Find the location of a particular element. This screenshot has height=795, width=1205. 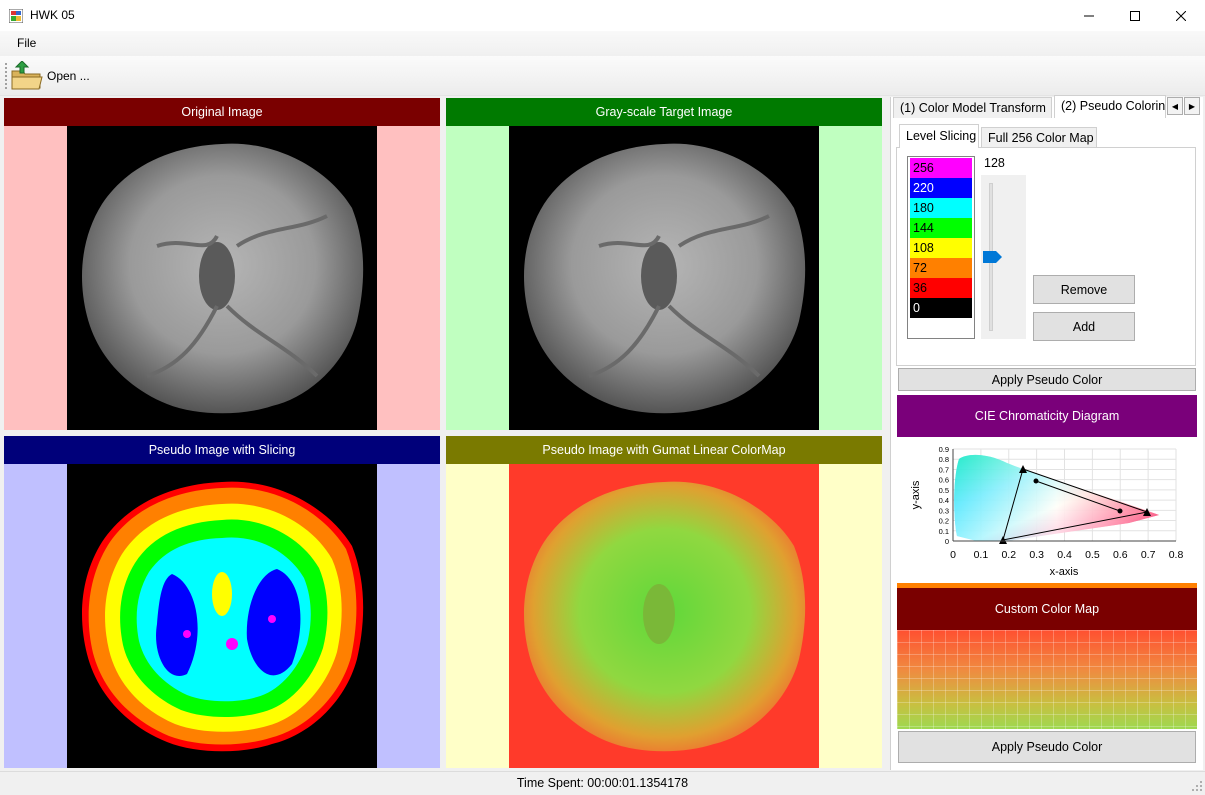

open-folder-icon is located at coordinates (27, 75).